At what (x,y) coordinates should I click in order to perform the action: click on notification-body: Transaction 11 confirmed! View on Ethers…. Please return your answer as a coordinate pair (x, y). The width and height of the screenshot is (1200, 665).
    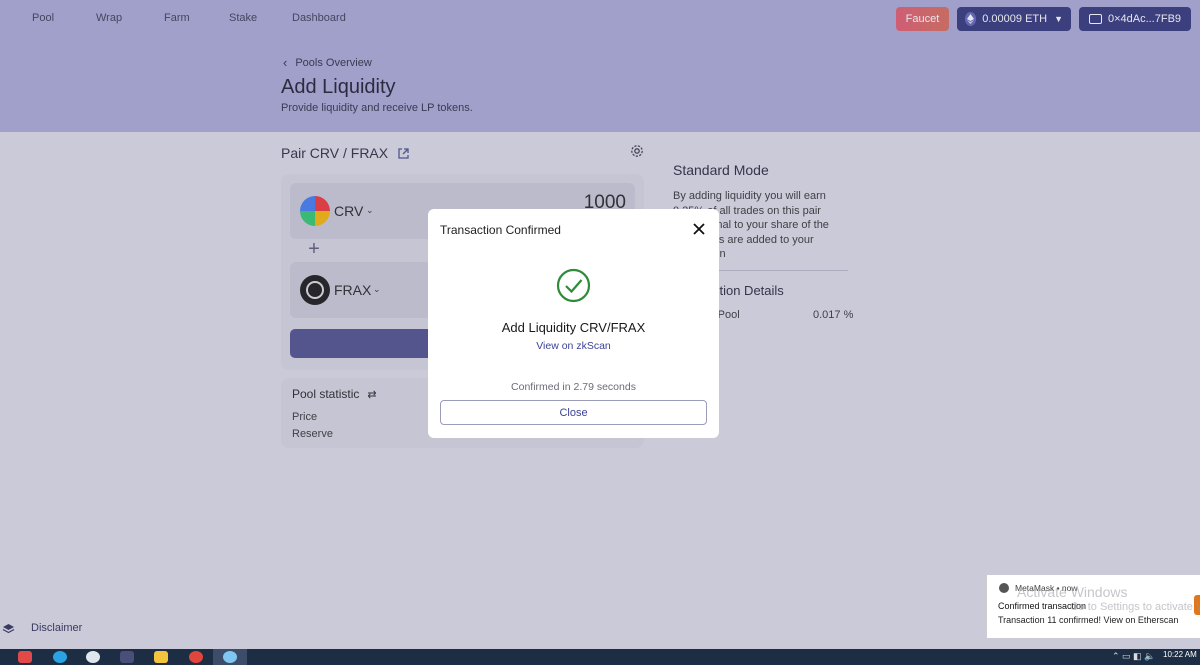
    Looking at the image, I should click on (1088, 620).